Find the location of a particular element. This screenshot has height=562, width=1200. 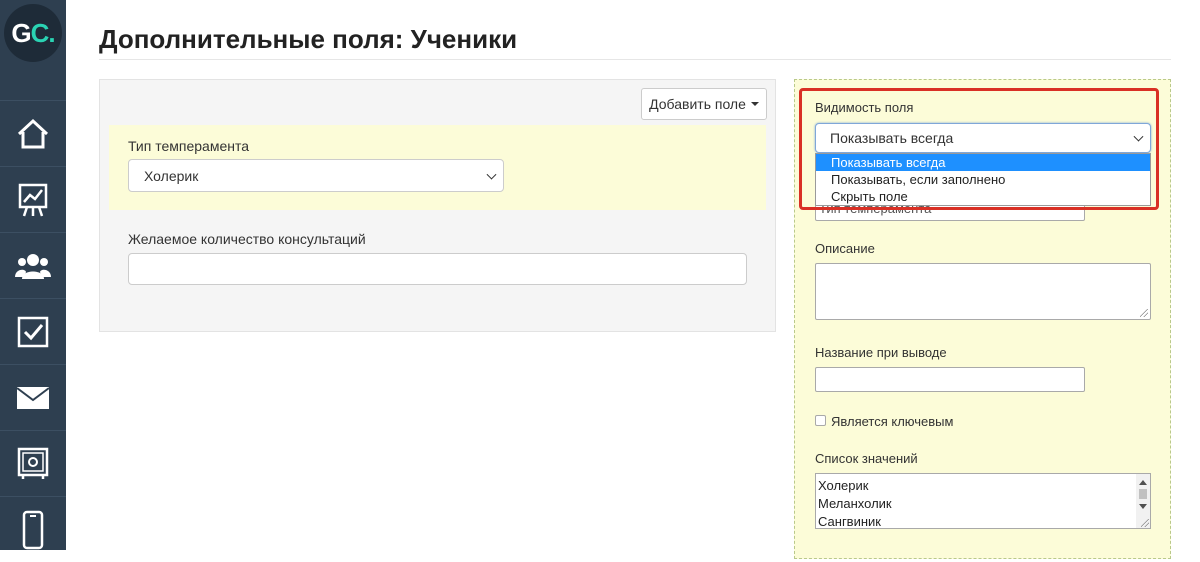

sidebar-item-sales is located at coordinates (33, 463).